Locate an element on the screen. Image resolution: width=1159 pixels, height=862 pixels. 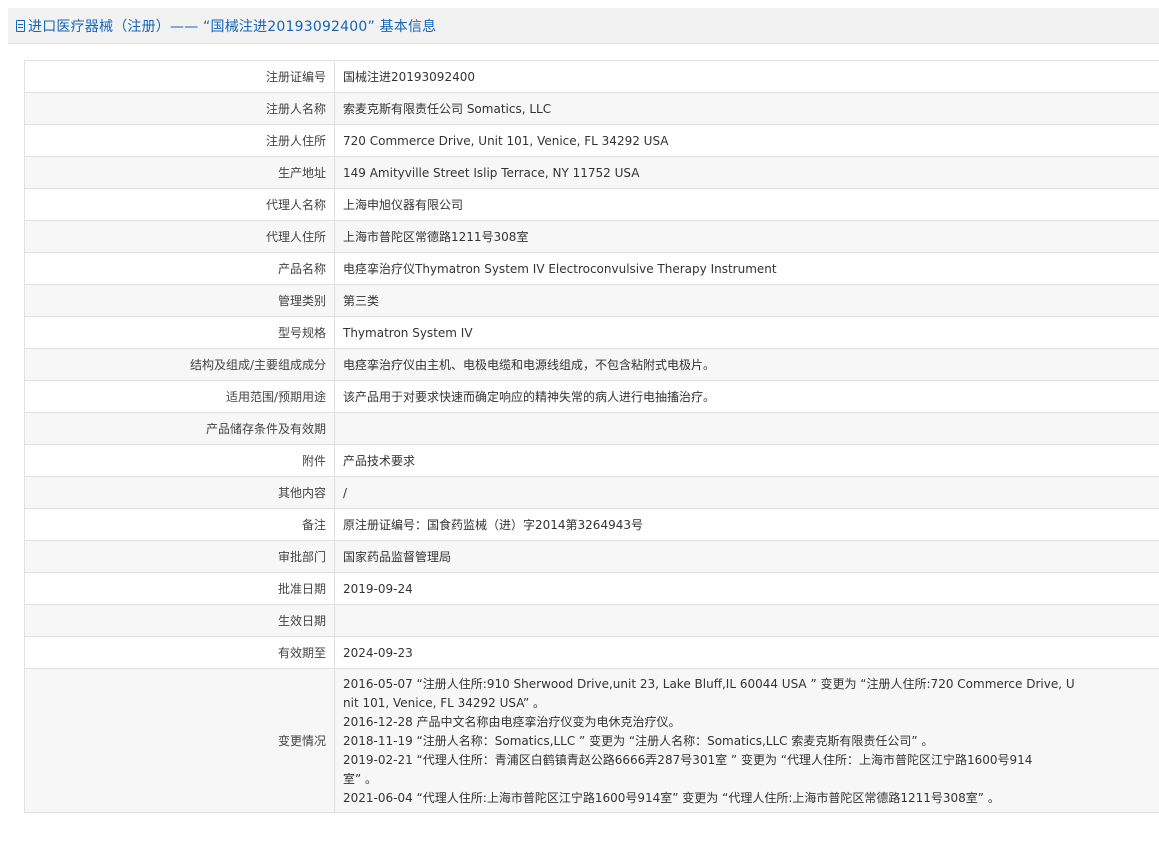
row-label-agent-address: 代理人住所 is located at coordinates (179, 236).